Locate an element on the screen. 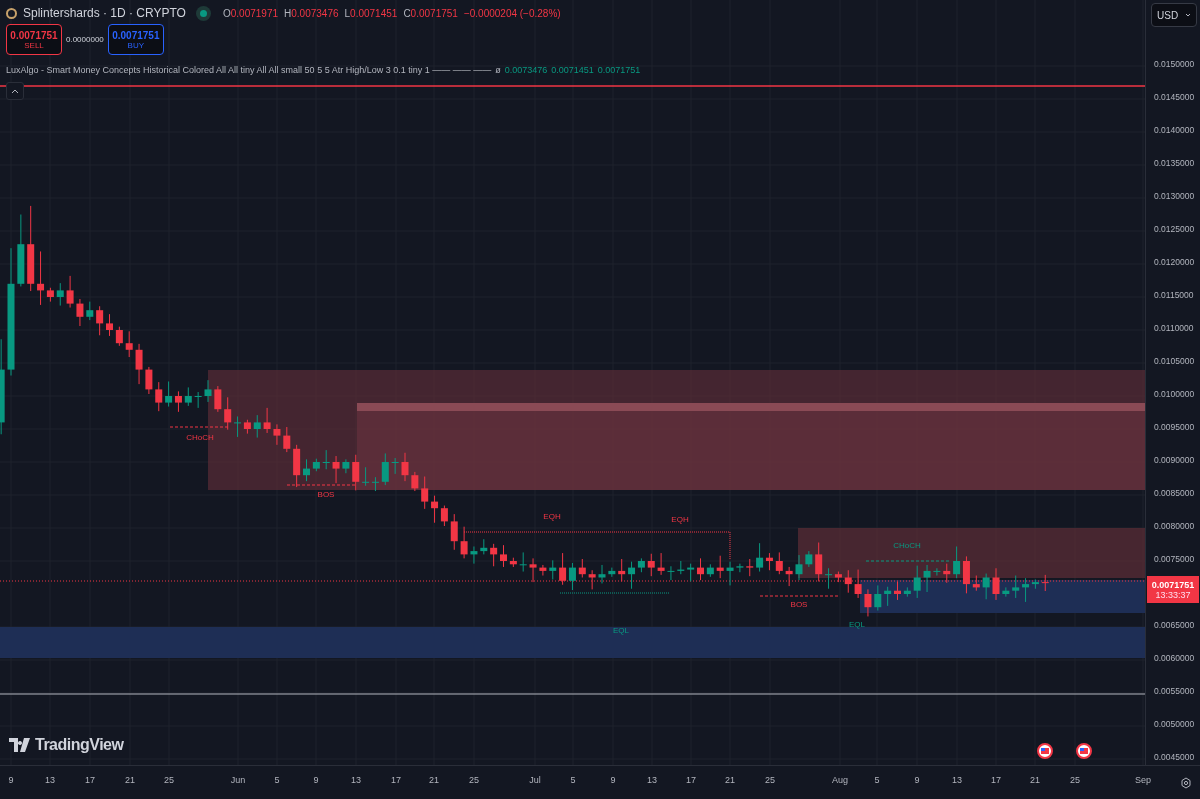 The width and height of the screenshot is (1200, 799). price-tick: 0.0105000 is located at coordinates (1174, 361).